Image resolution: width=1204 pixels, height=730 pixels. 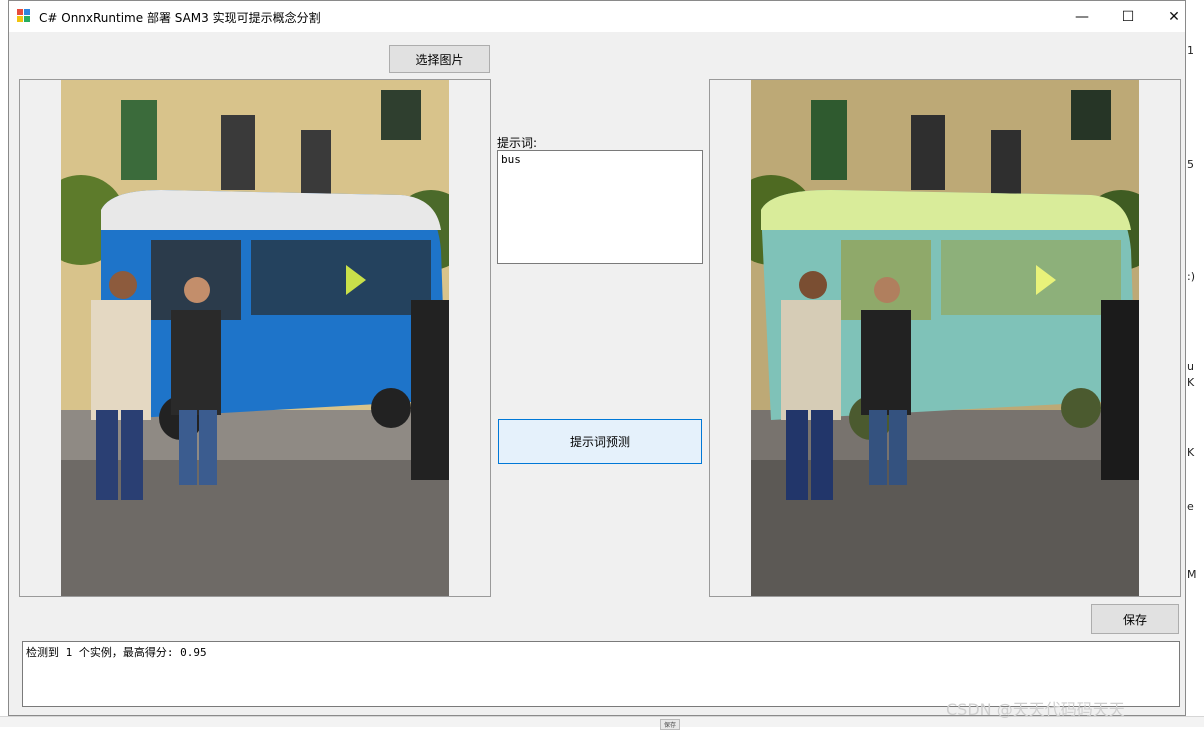 What do you see at coordinates (1191, 276) in the screenshot?
I see `bg-fragment: :)` at bounding box center [1191, 276].